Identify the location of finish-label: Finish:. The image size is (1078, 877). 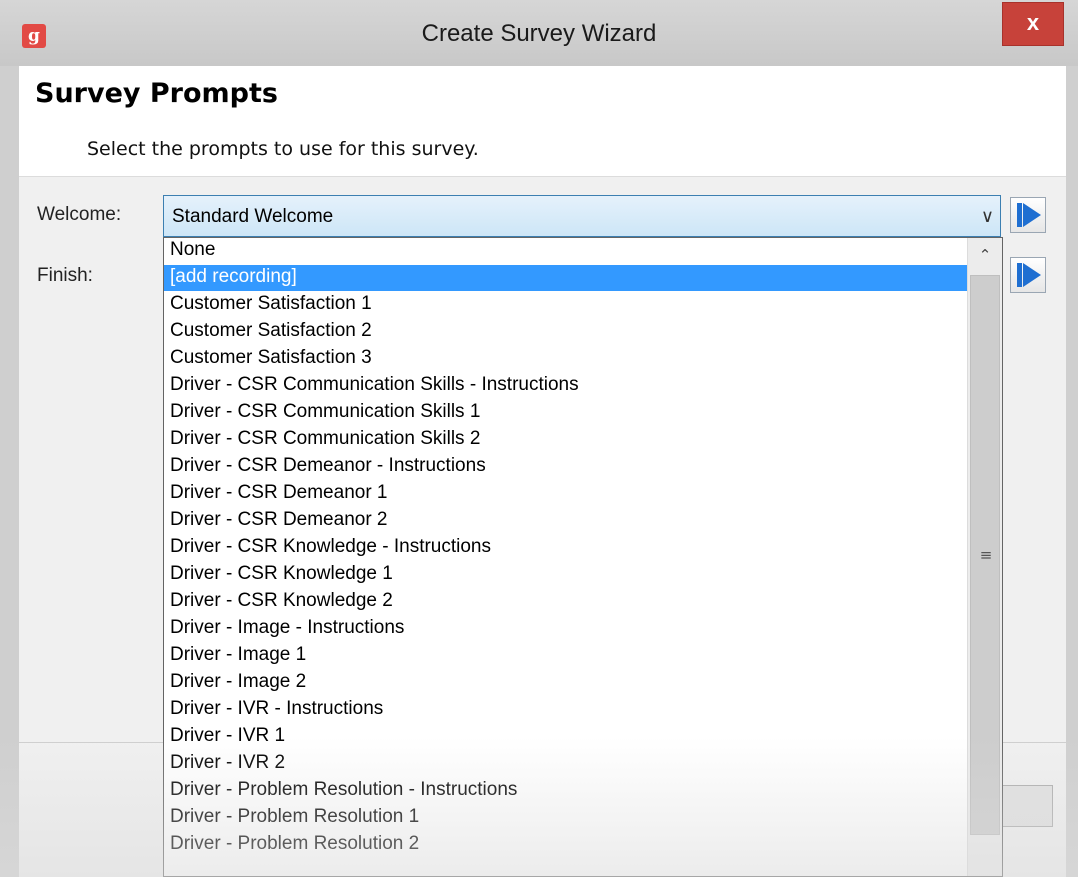
(65, 275).